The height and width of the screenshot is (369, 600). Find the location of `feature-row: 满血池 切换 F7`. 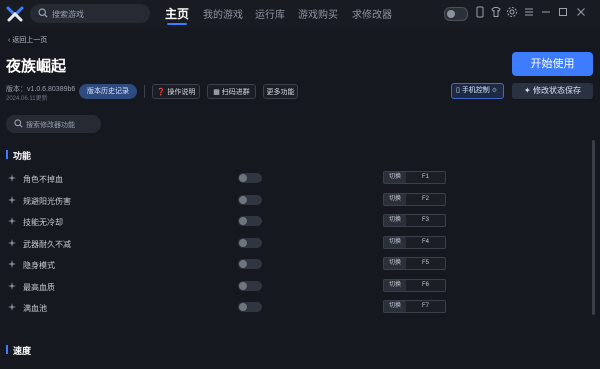

feature-row: 满血池 切换 F7 is located at coordinates (292, 307).